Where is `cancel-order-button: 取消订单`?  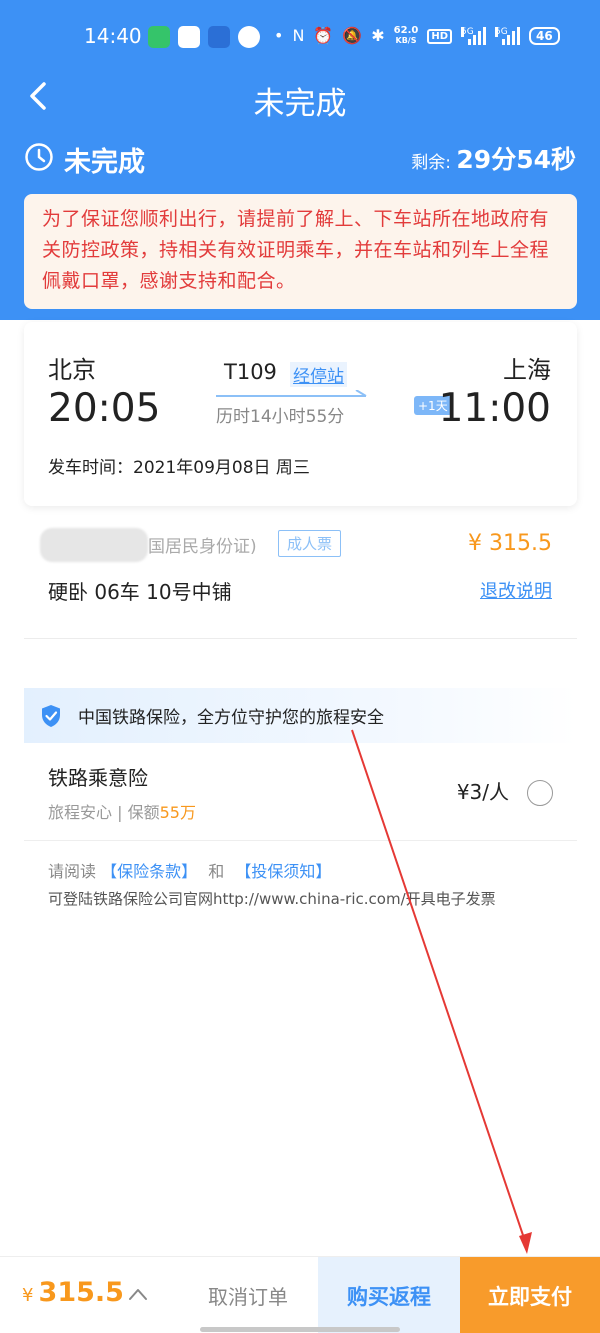 cancel-order-button: 取消订单 is located at coordinates (248, 1295).